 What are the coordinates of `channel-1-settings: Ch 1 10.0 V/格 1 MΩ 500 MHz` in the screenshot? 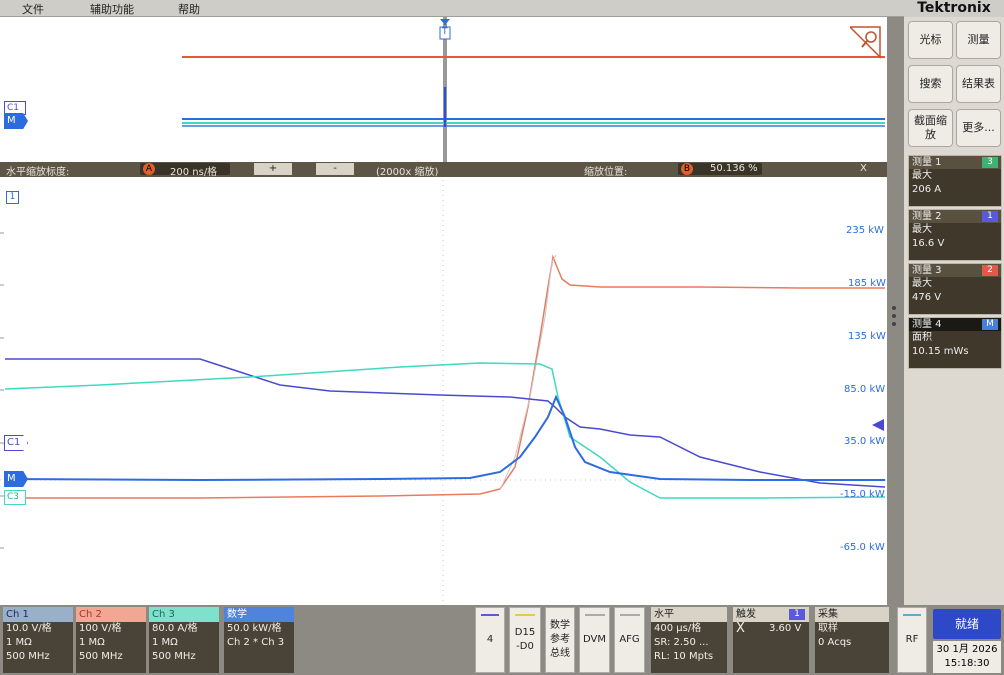 It's located at (38, 640).